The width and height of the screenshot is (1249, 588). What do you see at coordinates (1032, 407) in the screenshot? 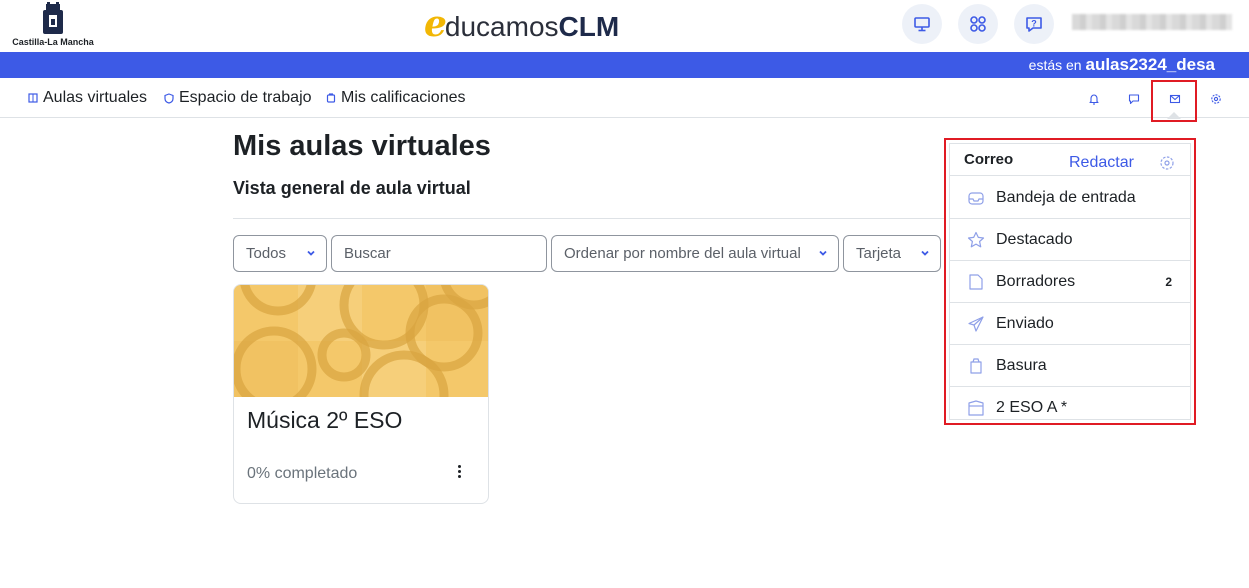
I see `mail-folder-label: 2 ESO A *` at bounding box center [1032, 407].